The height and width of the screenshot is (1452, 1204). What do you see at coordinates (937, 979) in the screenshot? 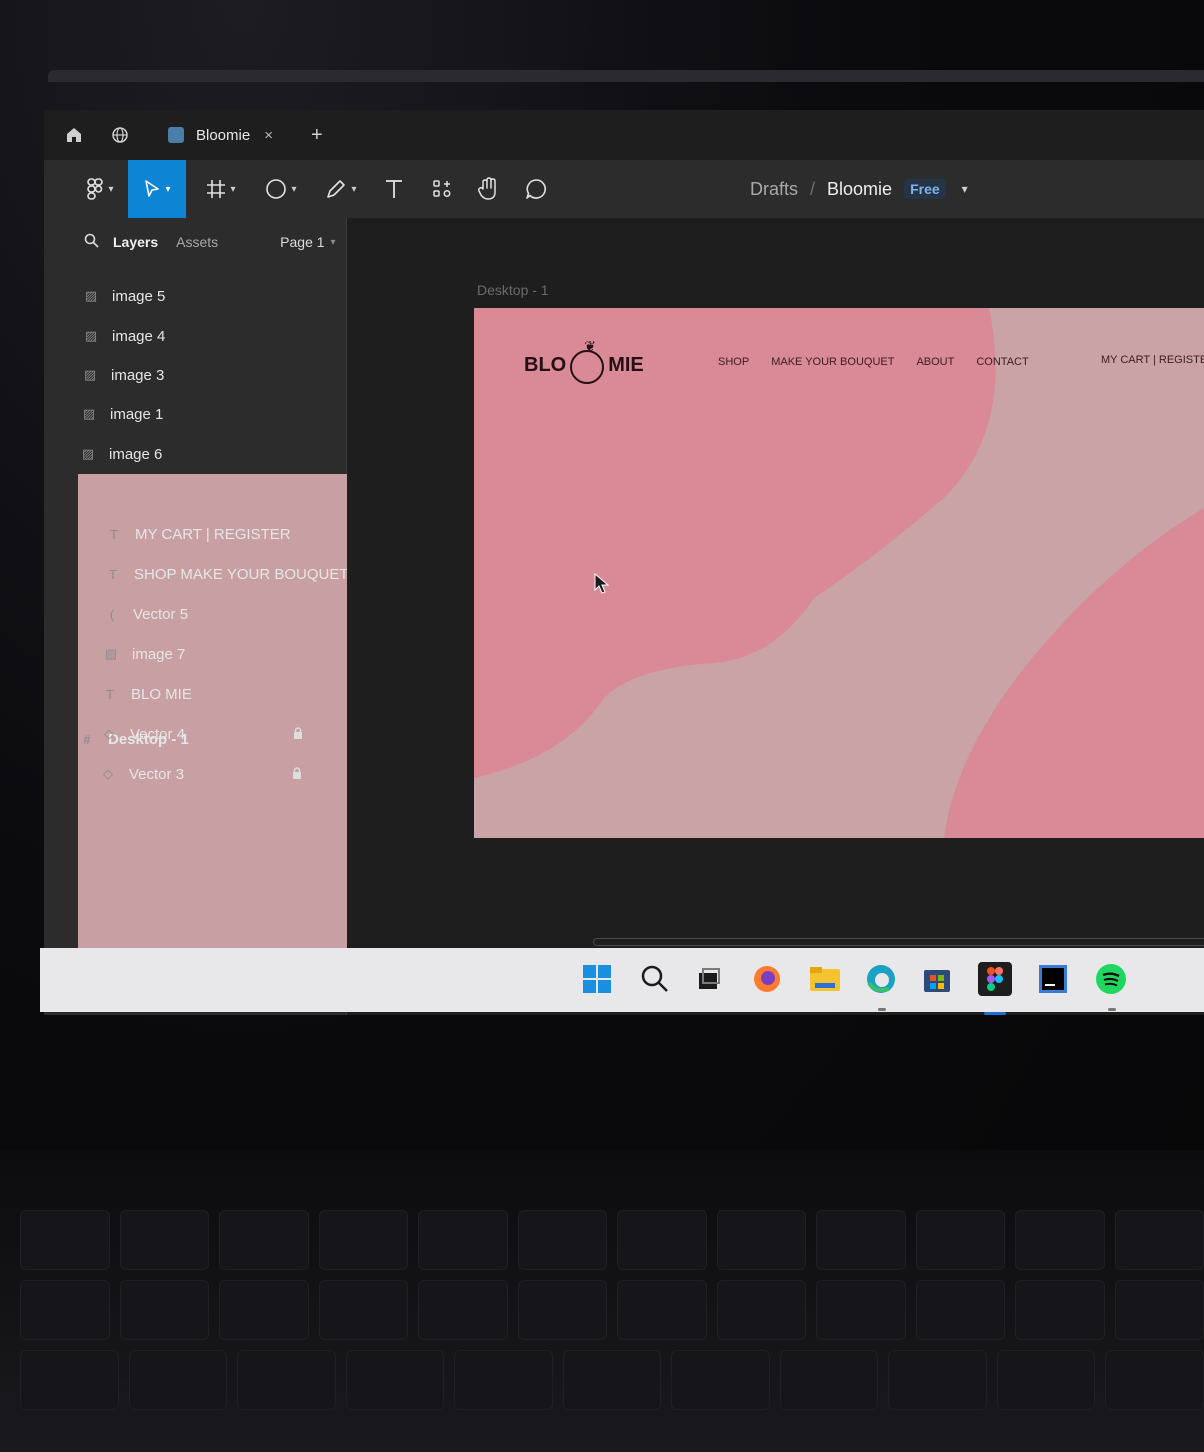
I see `microsoft-store-icon` at bounding box center [937, 979].